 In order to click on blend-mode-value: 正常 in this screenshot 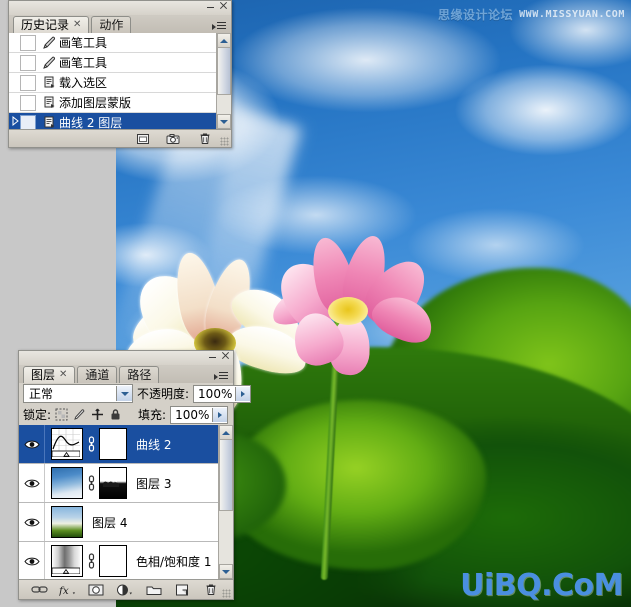, I will do `click(41, 394)`.